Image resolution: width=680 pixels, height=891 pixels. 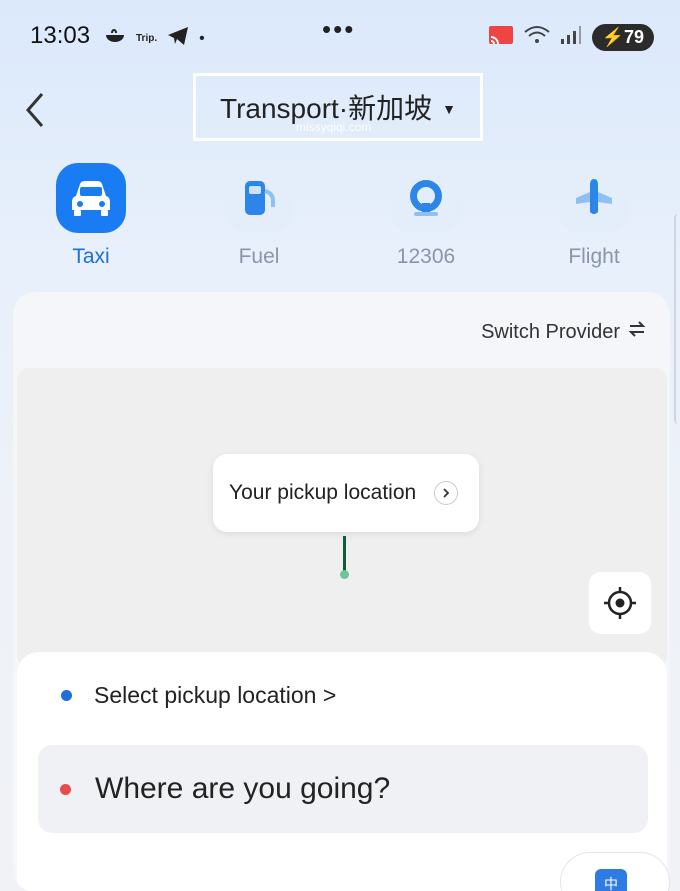 I want to click on language-fab: 中, so click(x=615, y=871).